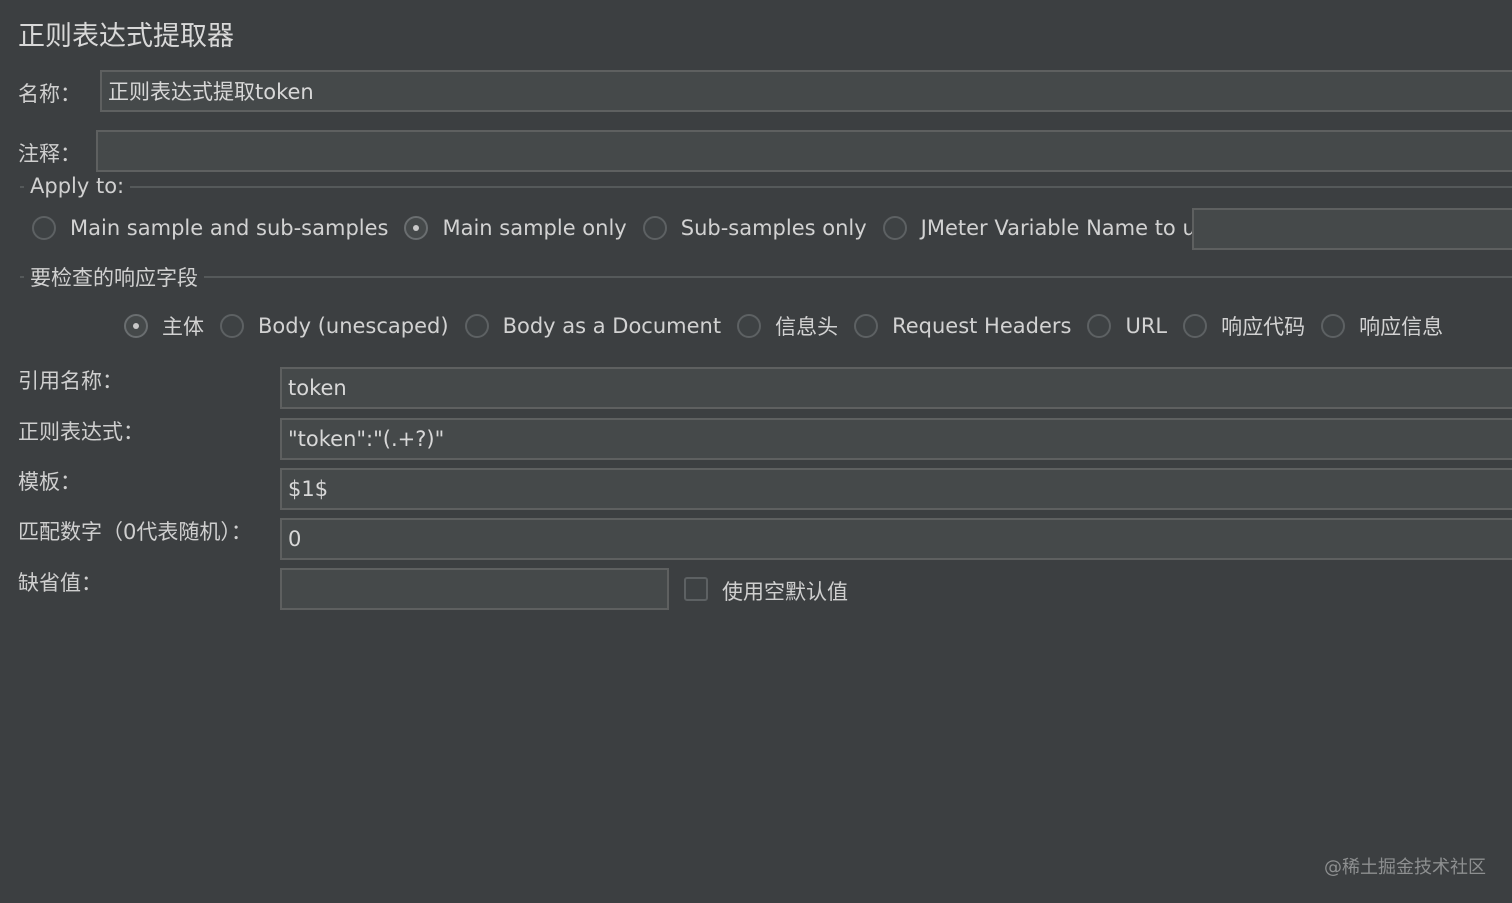  Describe the element at coordinates (766, 187) in the screenshot. I see `apply-to-group-border` at that location.